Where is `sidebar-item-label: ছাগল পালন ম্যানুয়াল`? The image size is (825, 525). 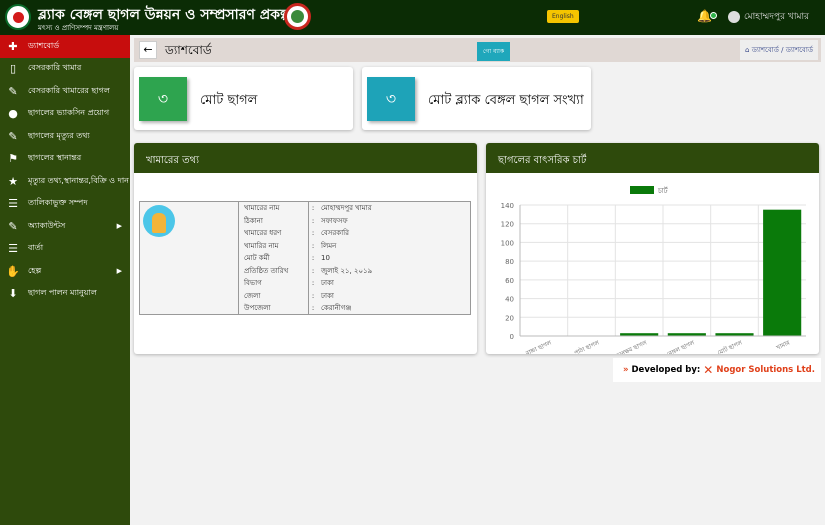 sidebar-item-label: ছাগল পালন ম্যানুয়াল is located at coordinates (62, 293).